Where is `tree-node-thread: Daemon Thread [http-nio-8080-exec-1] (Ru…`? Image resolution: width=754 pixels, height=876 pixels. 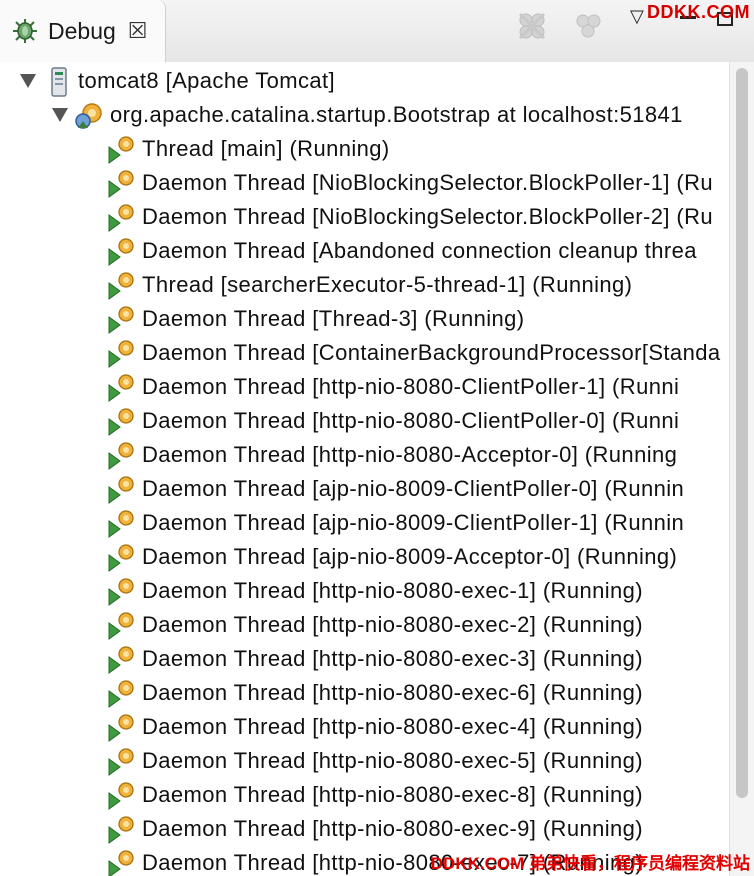
tree-node-thread: Daemon Thread [http-nio-8080-exec-1] (Ru… is located at coordinates (364, 591).